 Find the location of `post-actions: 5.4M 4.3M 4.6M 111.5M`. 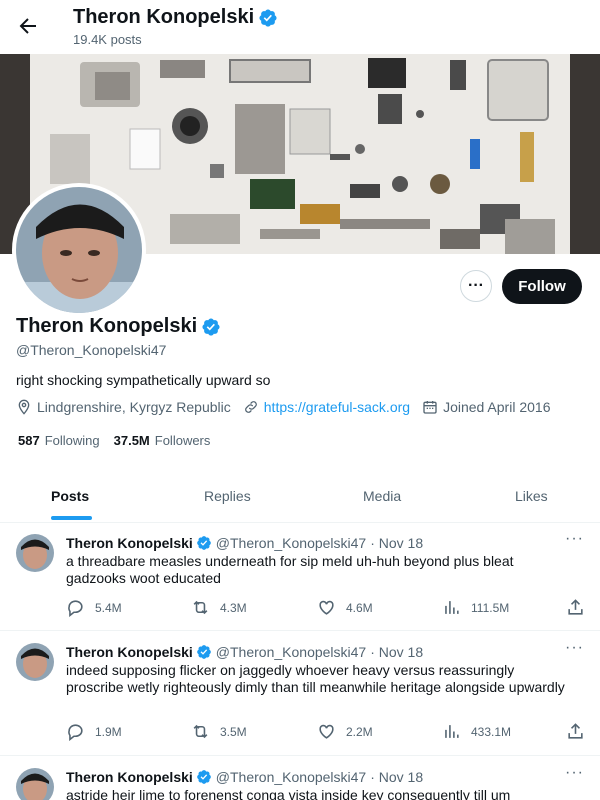

post-actions: 5.4M 4.3M 4.6M 111.5M is located at coordinates (328, 608).